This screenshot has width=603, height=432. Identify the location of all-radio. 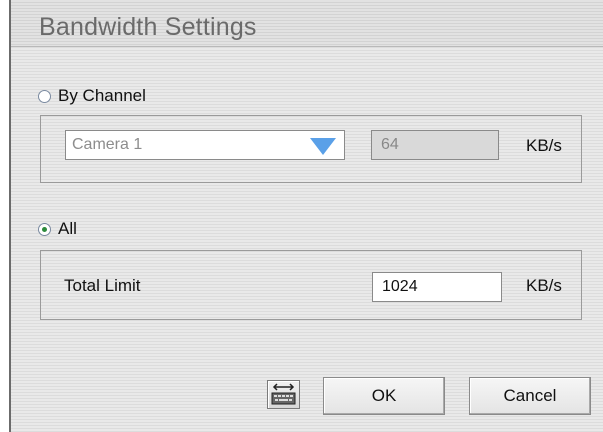
(44, 229).